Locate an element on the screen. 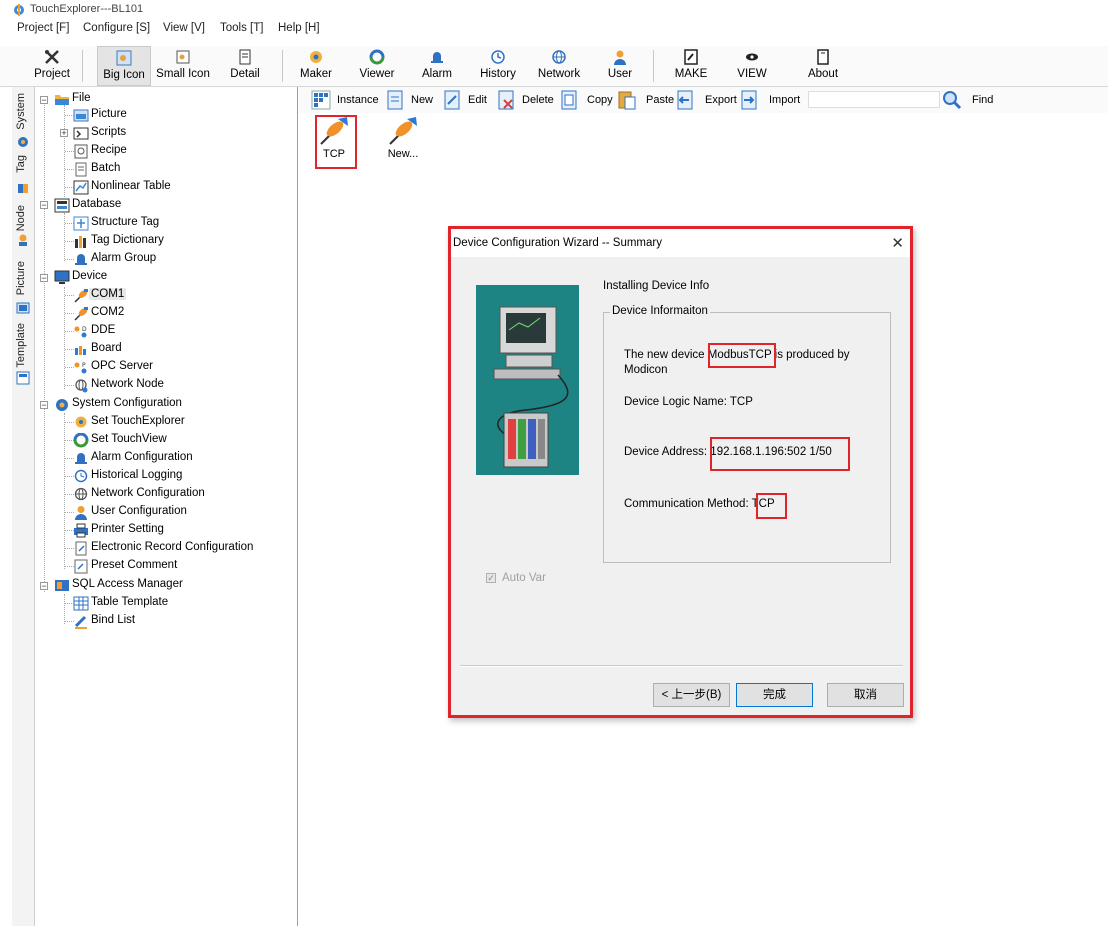 This screenshot has height=926, width=1108. side-tab-bar: System Tag Node Picture Template is located at coordinates (23, 506).